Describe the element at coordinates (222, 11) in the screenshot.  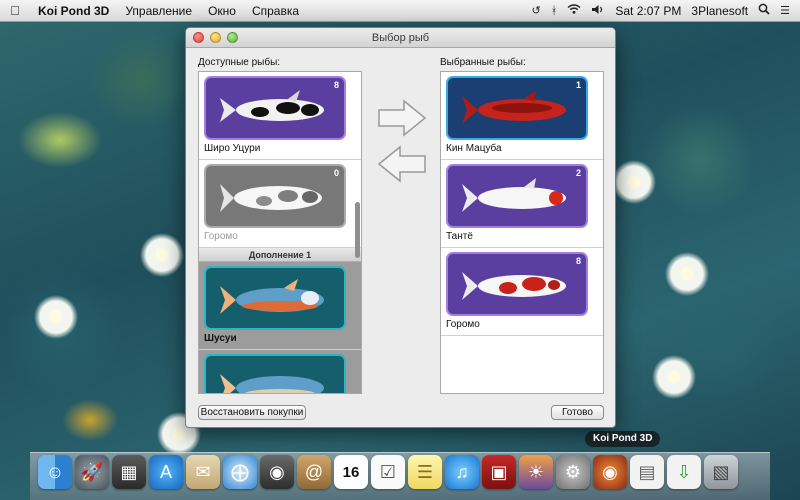
I see `menu-window: Окно` at that location.